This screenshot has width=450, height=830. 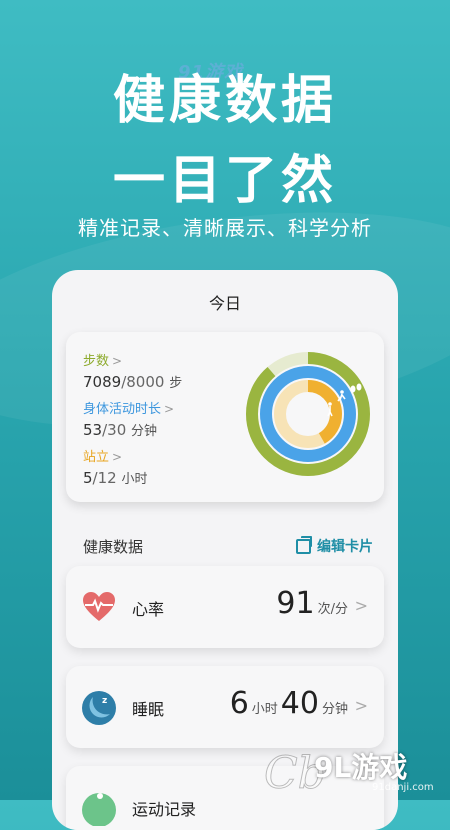 I want to click on stand-value: 5, so click(x=88, y=478).